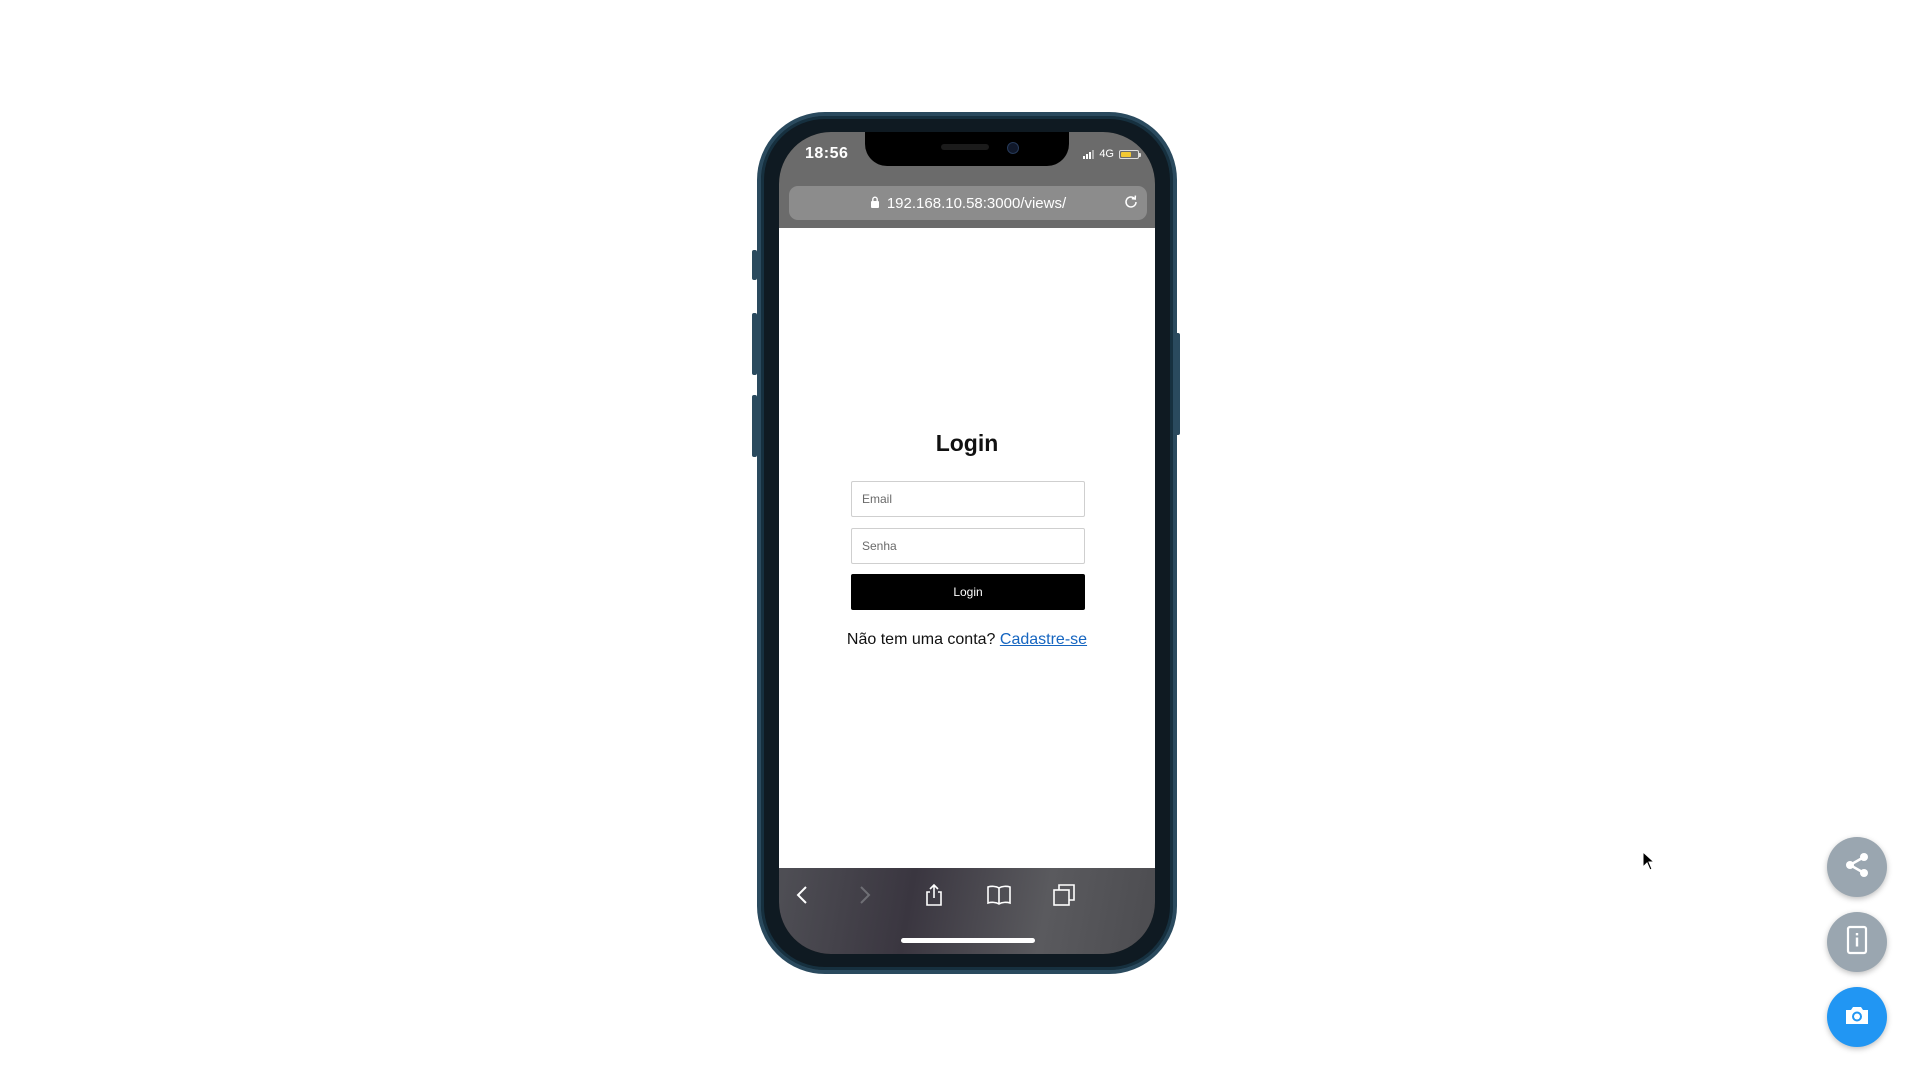 This screenshot has height=1079, width=1919. I want to click on bookmarks-icon, so click(999, 895).